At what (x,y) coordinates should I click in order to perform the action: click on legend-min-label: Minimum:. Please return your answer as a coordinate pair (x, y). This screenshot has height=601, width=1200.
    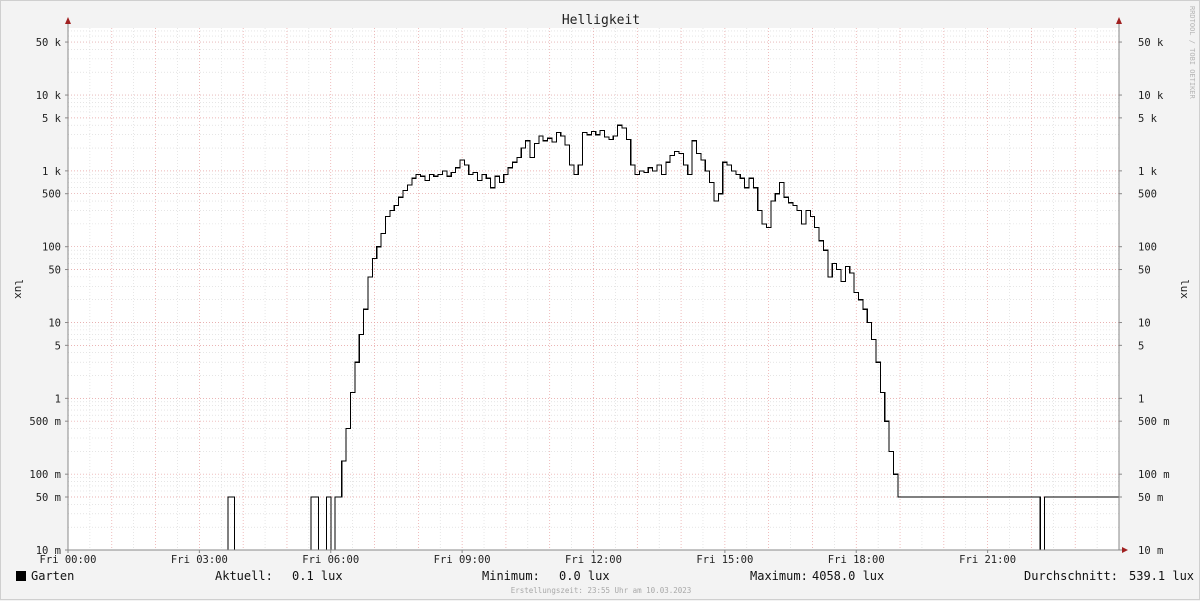
    Looking at the image, I should click on (511, 576).